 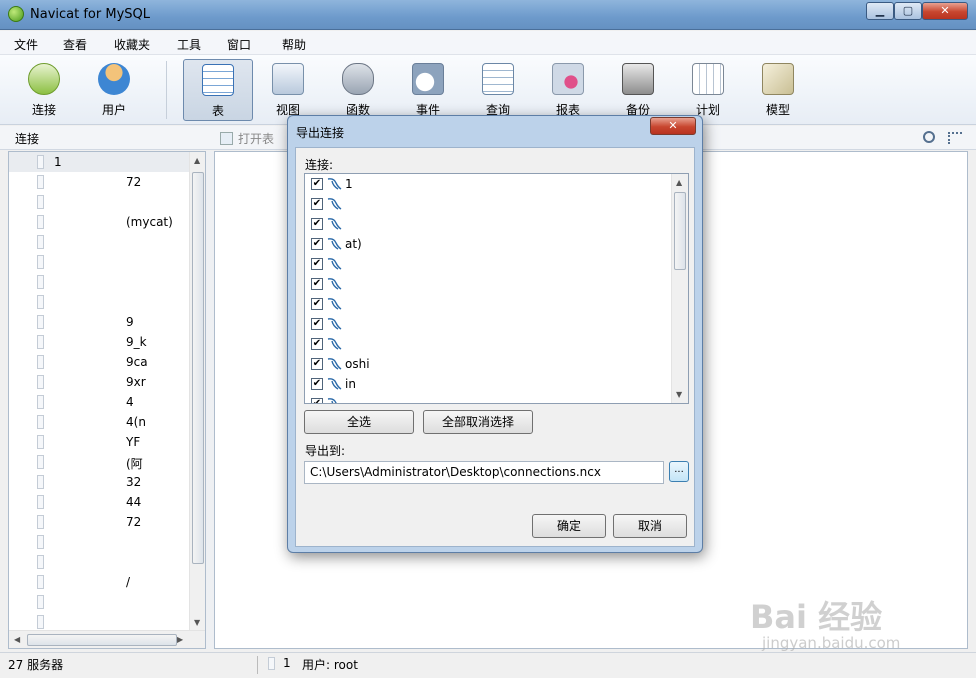 What do you see at coordinates (708, 90) in the screenshot?
I see `toolbar-schedule-button: 计划` at bounding box center [708, 90].